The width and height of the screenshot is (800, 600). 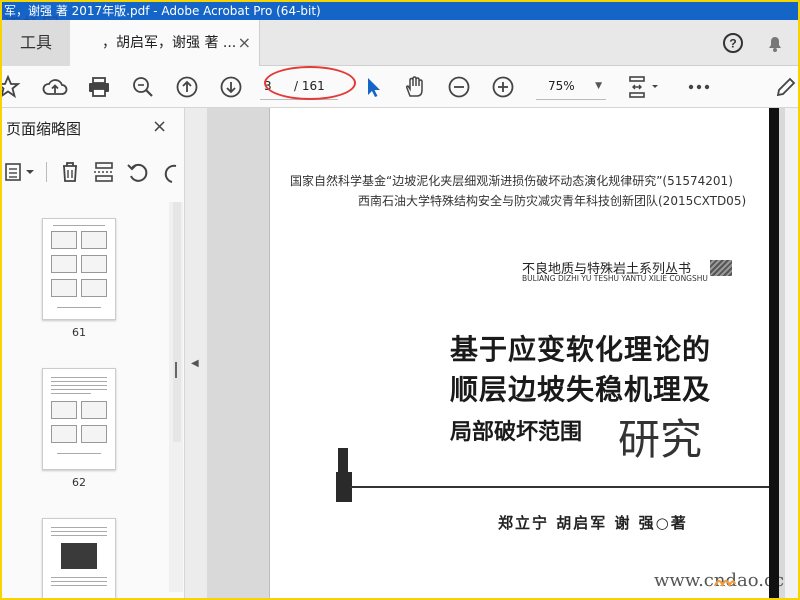 What do you see at coordinates (196, 353) in the screenshot?
I see `panel-splitter: ◀` at bounding box center [196, 353].